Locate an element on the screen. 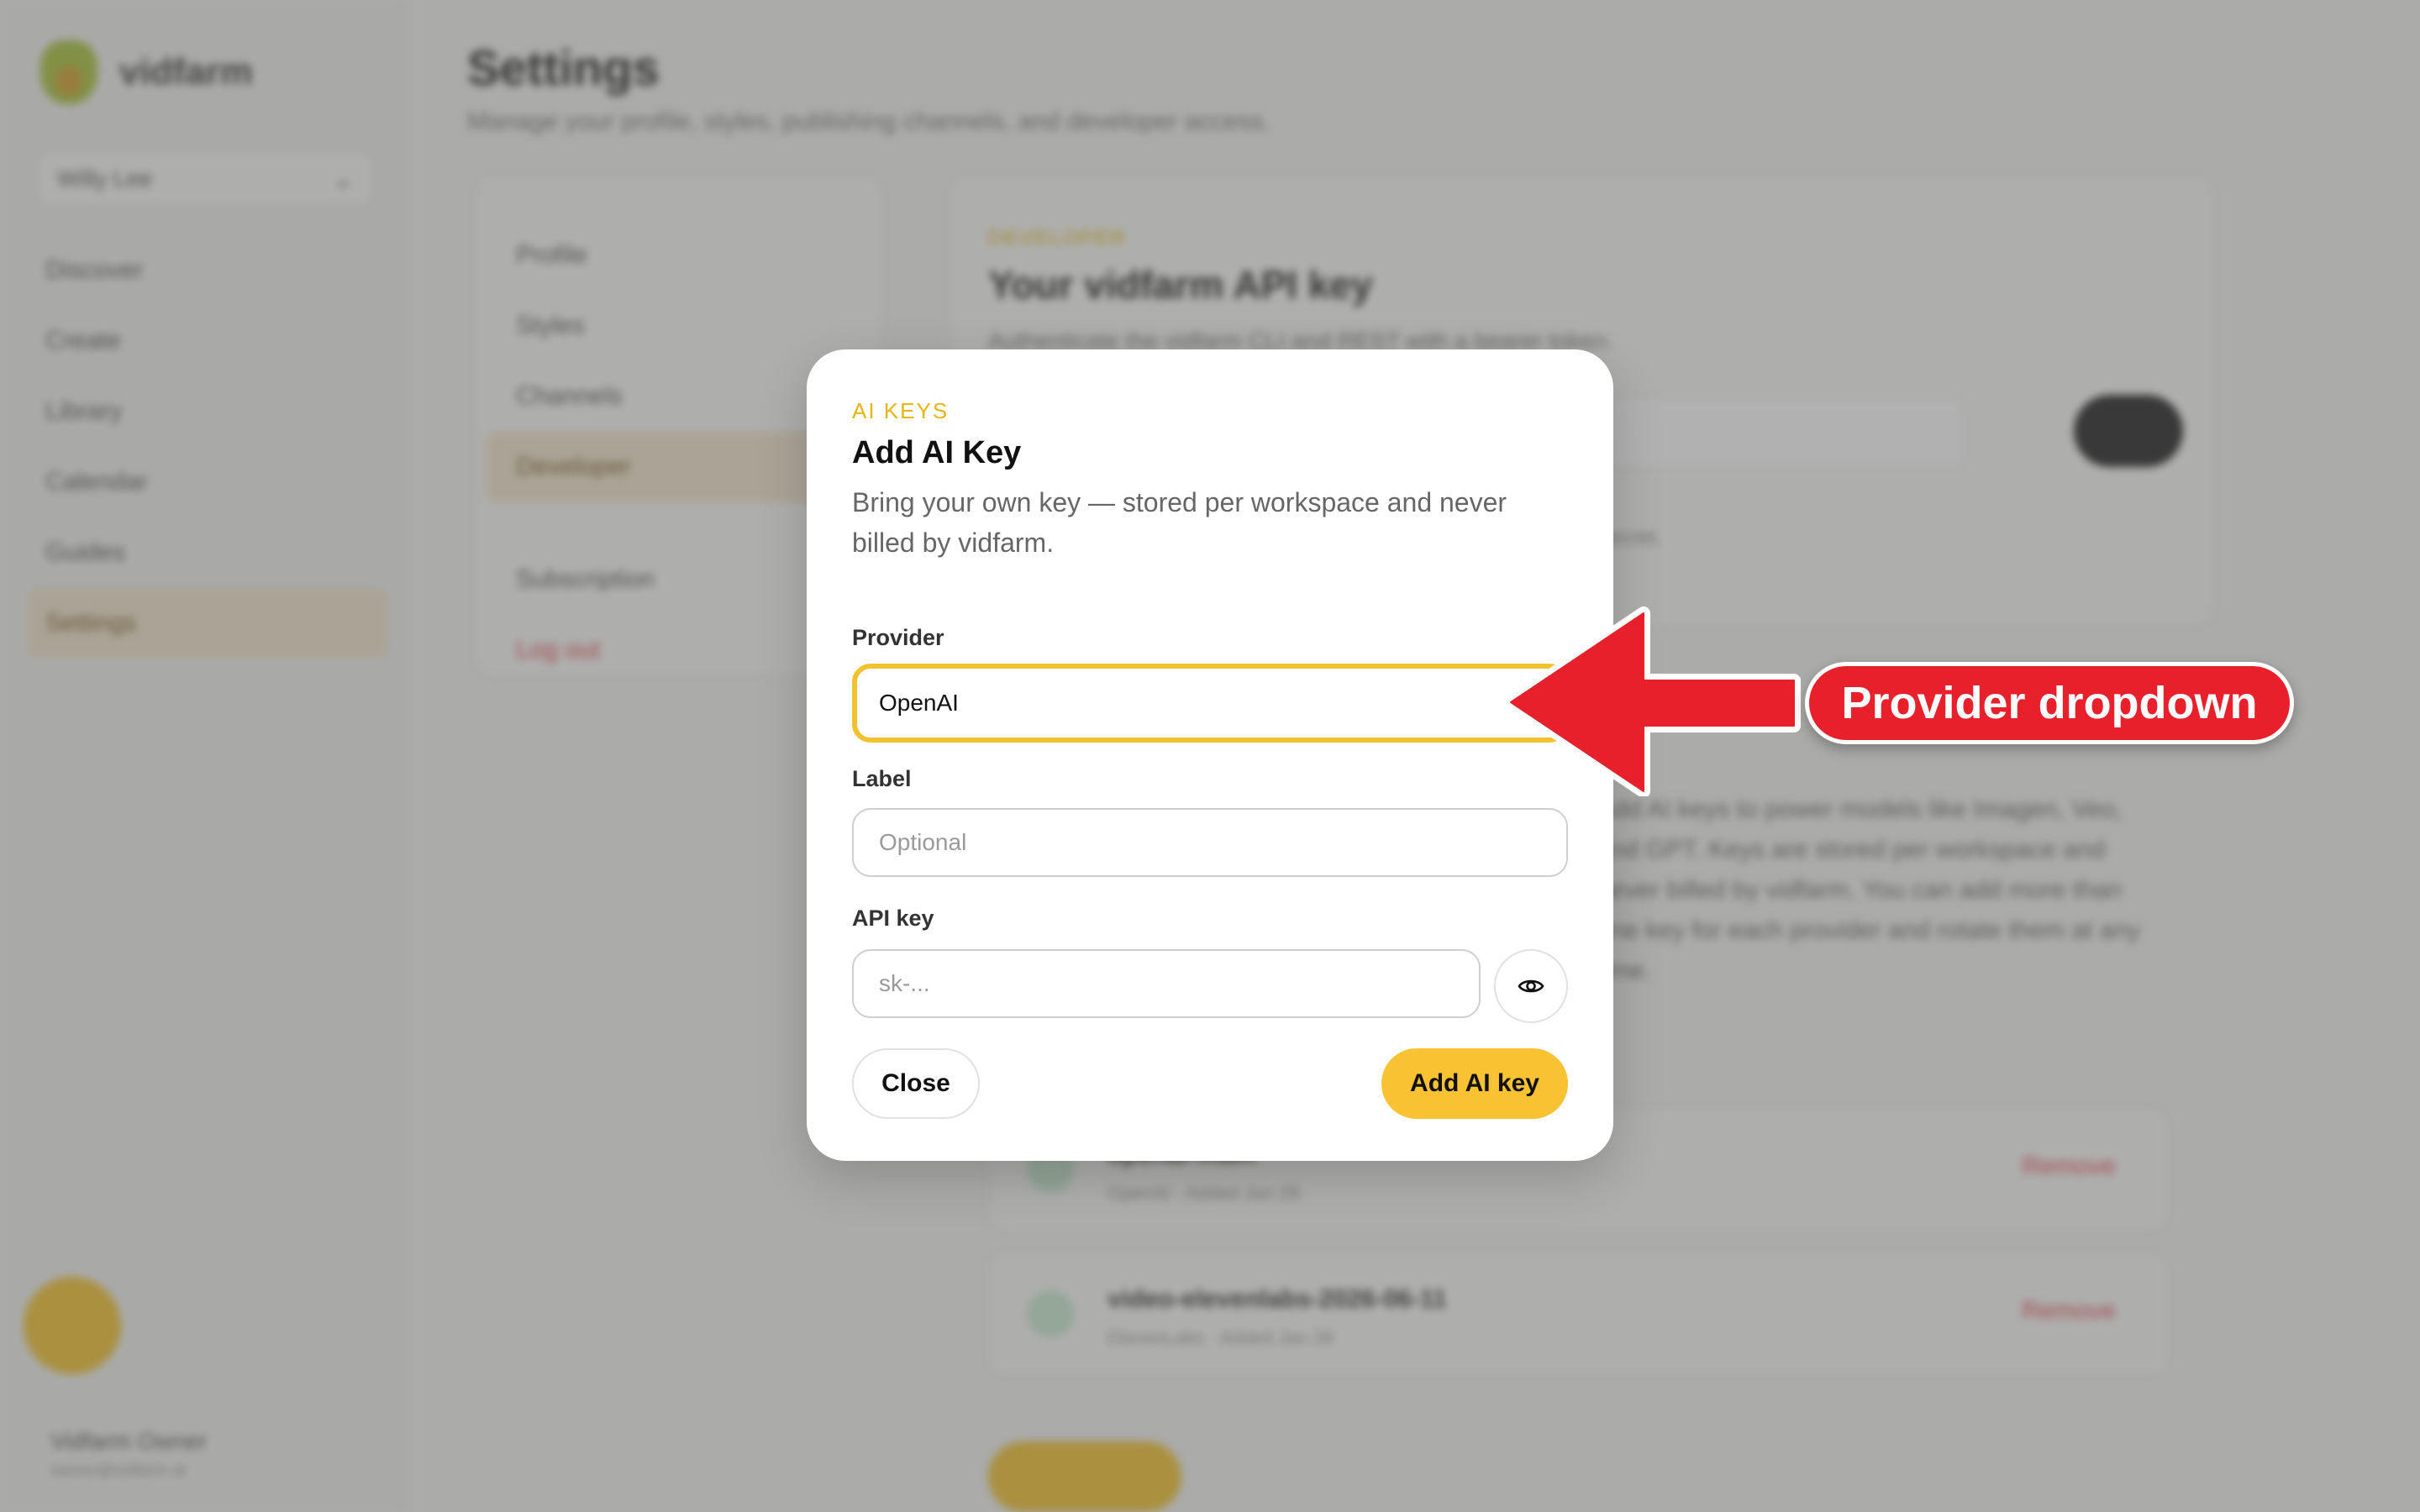  label-input: Optional is located at coordinates (1210, 842).